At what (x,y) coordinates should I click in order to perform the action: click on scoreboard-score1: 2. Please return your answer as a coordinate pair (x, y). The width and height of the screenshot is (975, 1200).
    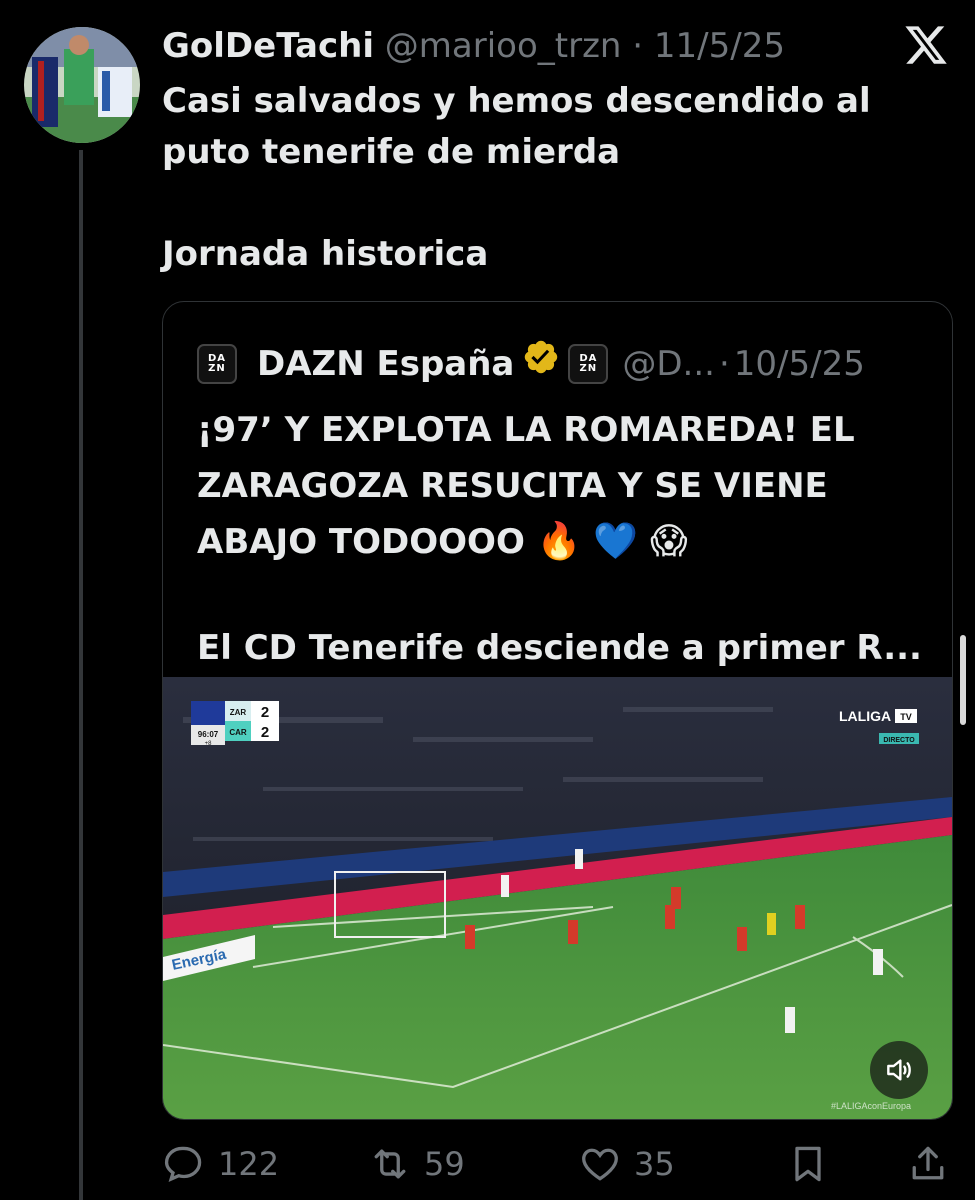
    Looking at the image, I should click on (265, 712).